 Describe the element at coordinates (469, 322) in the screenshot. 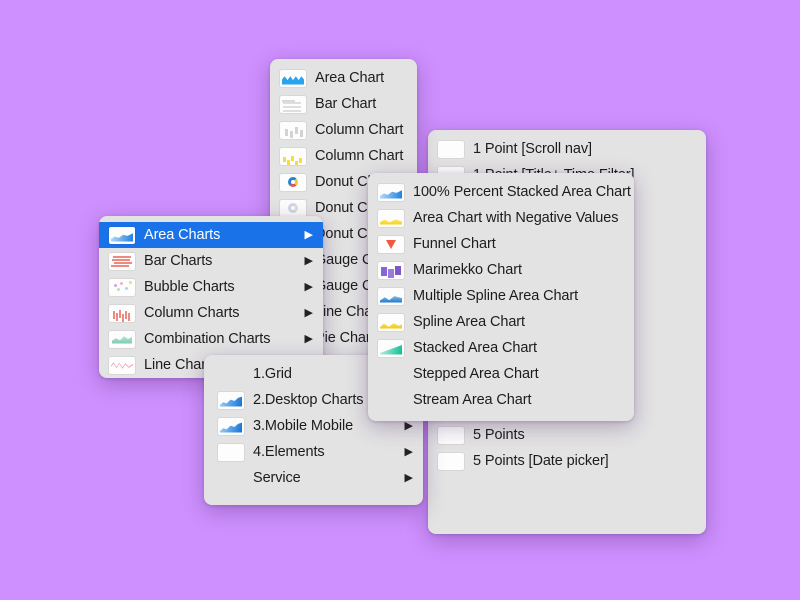

I see `menu-item-label: Spline Area Chart` at that location.